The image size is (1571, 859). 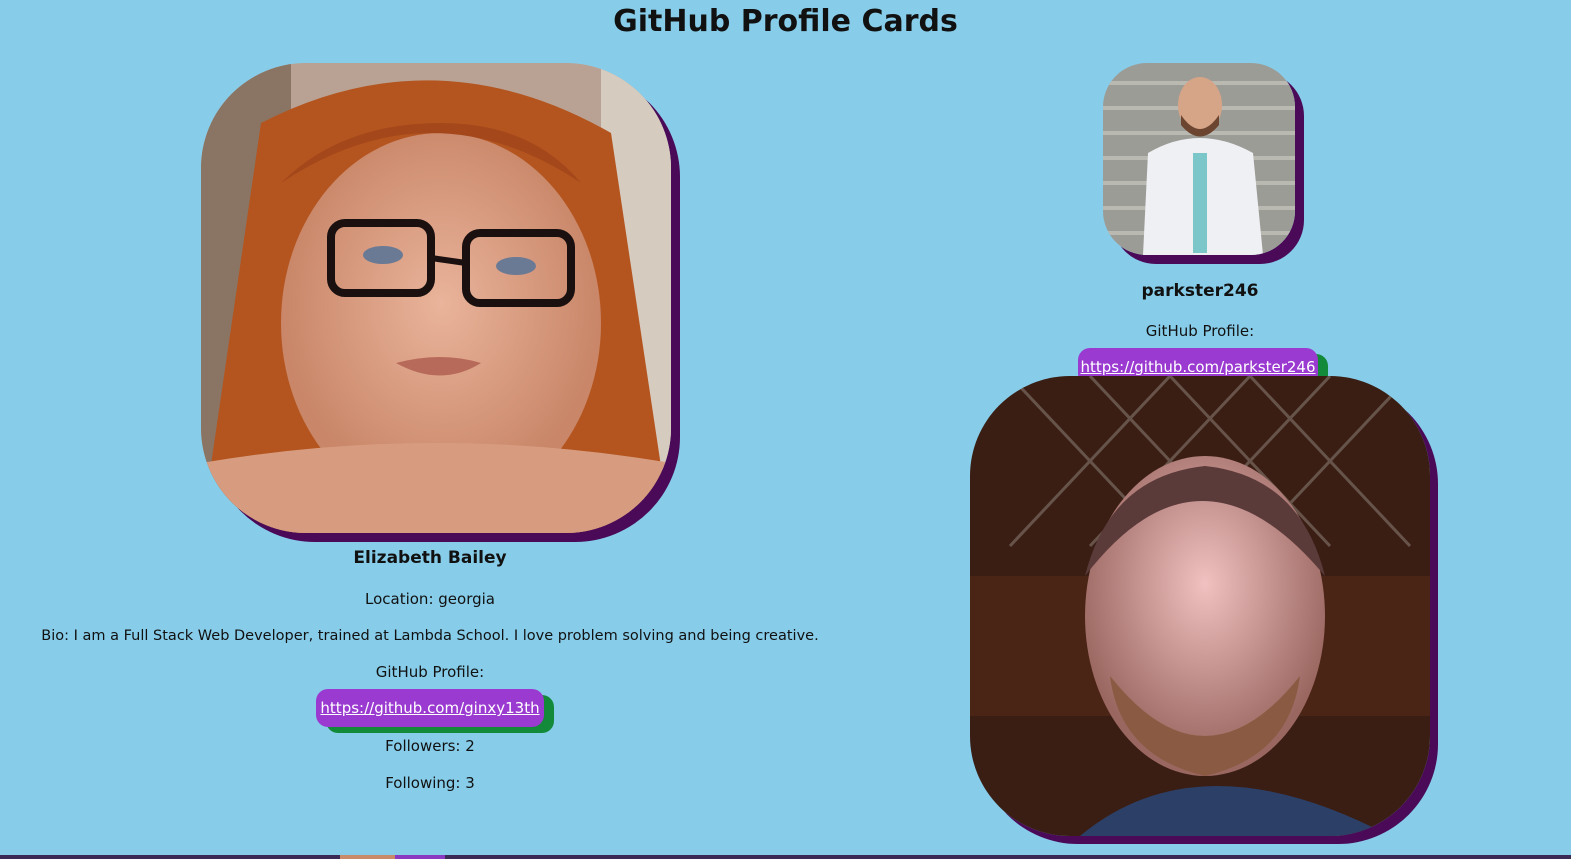 I want to click on profile-link-pill: https://github.com/ginxy13th, so click(x=430, y=708).